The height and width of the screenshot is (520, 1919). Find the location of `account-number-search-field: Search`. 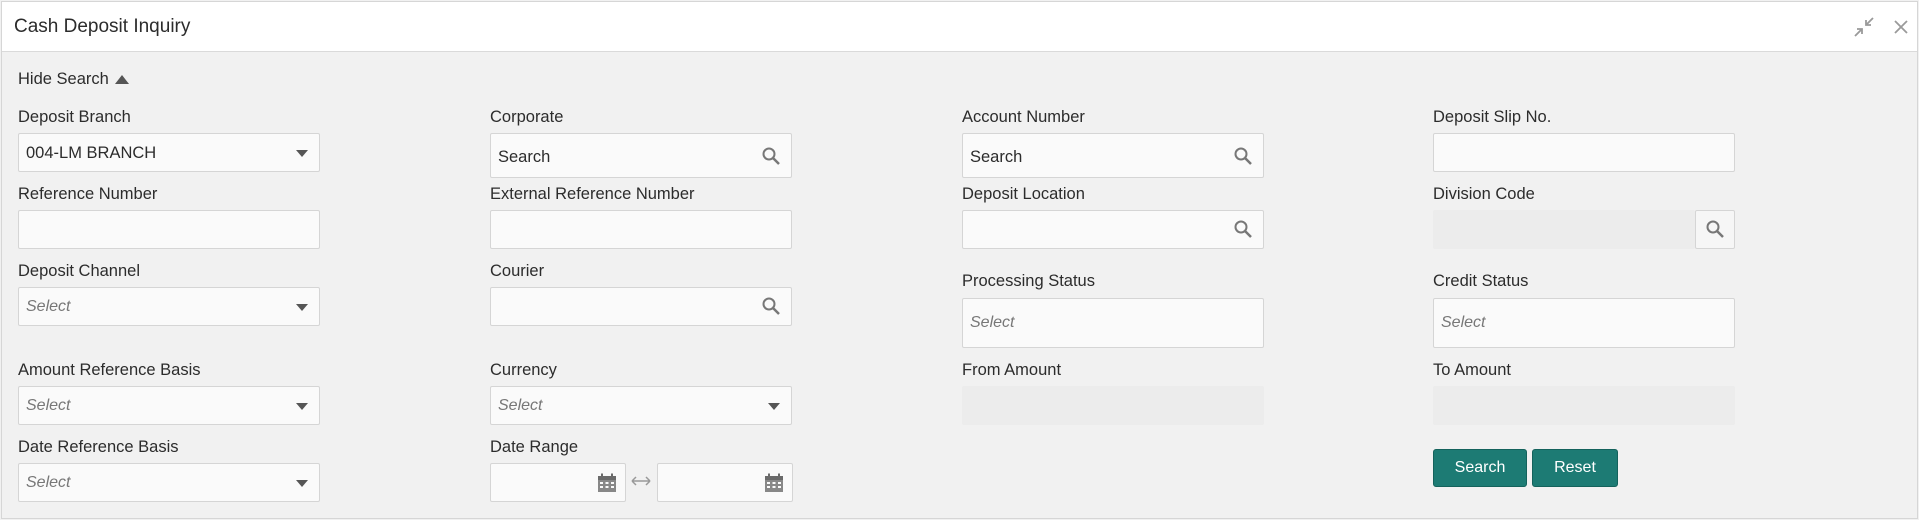

account-number-search-field: Search is located at coordinates (1113, 155).